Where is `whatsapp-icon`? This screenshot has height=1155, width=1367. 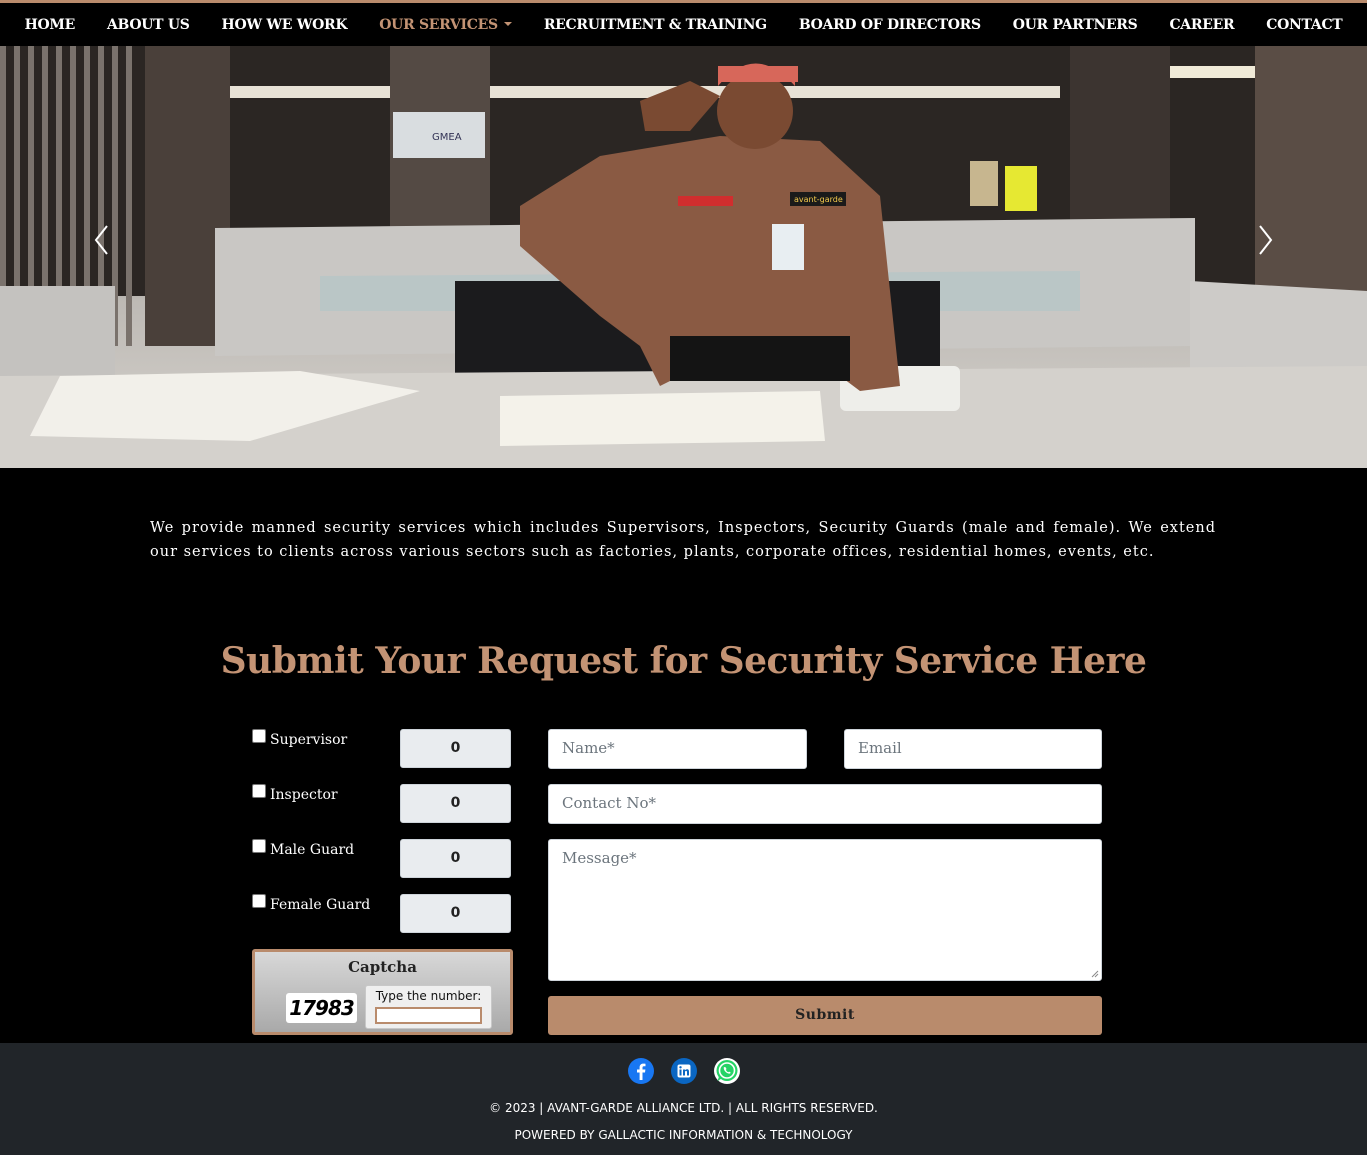
whatsapp-icon is located at coordinates (726, 1071).